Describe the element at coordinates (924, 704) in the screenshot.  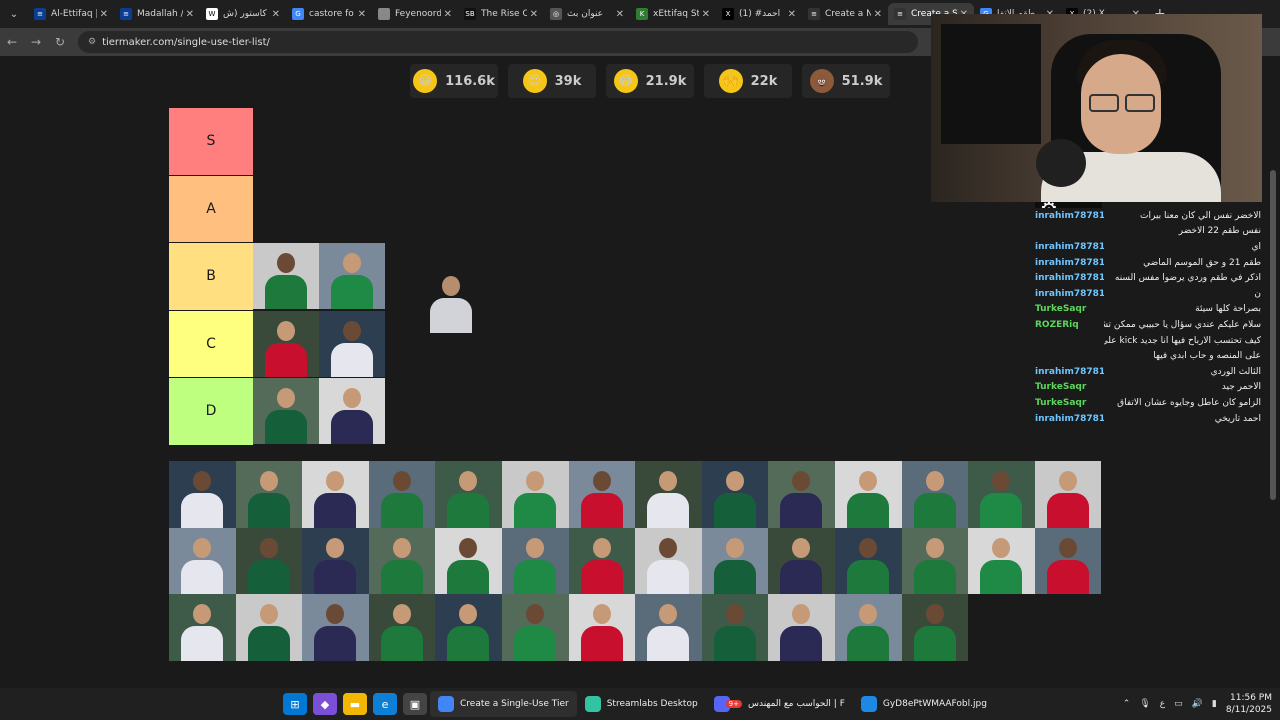
I see `taskbar-app: GyD8ePtWMAAFobl.jpg` at that location.